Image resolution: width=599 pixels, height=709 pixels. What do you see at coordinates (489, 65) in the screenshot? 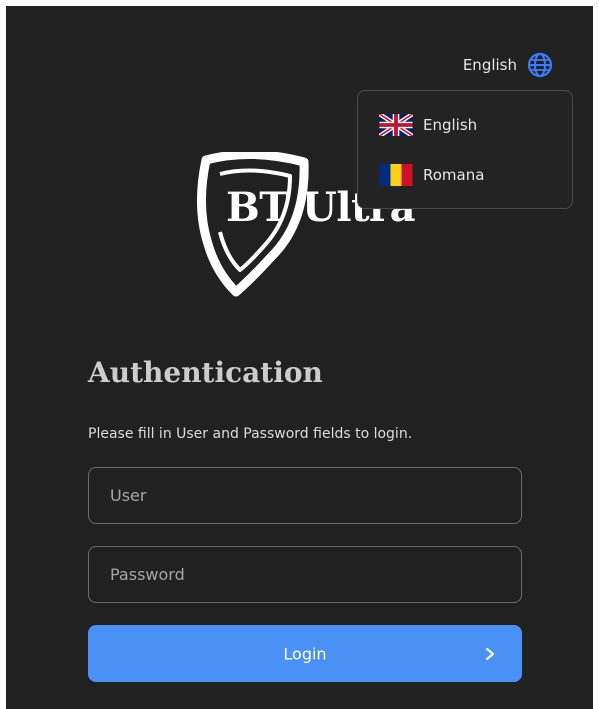
I see `current-language-label: English` at bounding box center [489, 65].